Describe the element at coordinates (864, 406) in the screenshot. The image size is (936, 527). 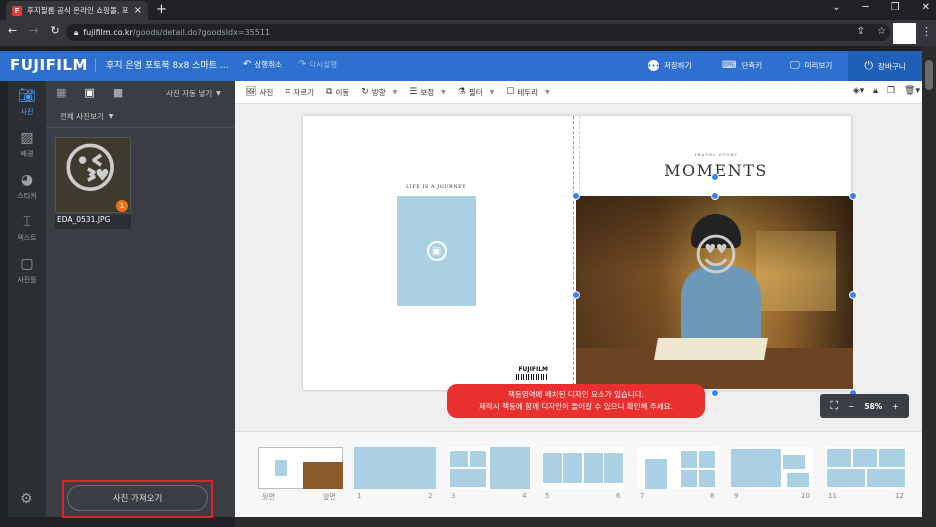
I see `zoom-control: ⛶ − 58% +` at that location.